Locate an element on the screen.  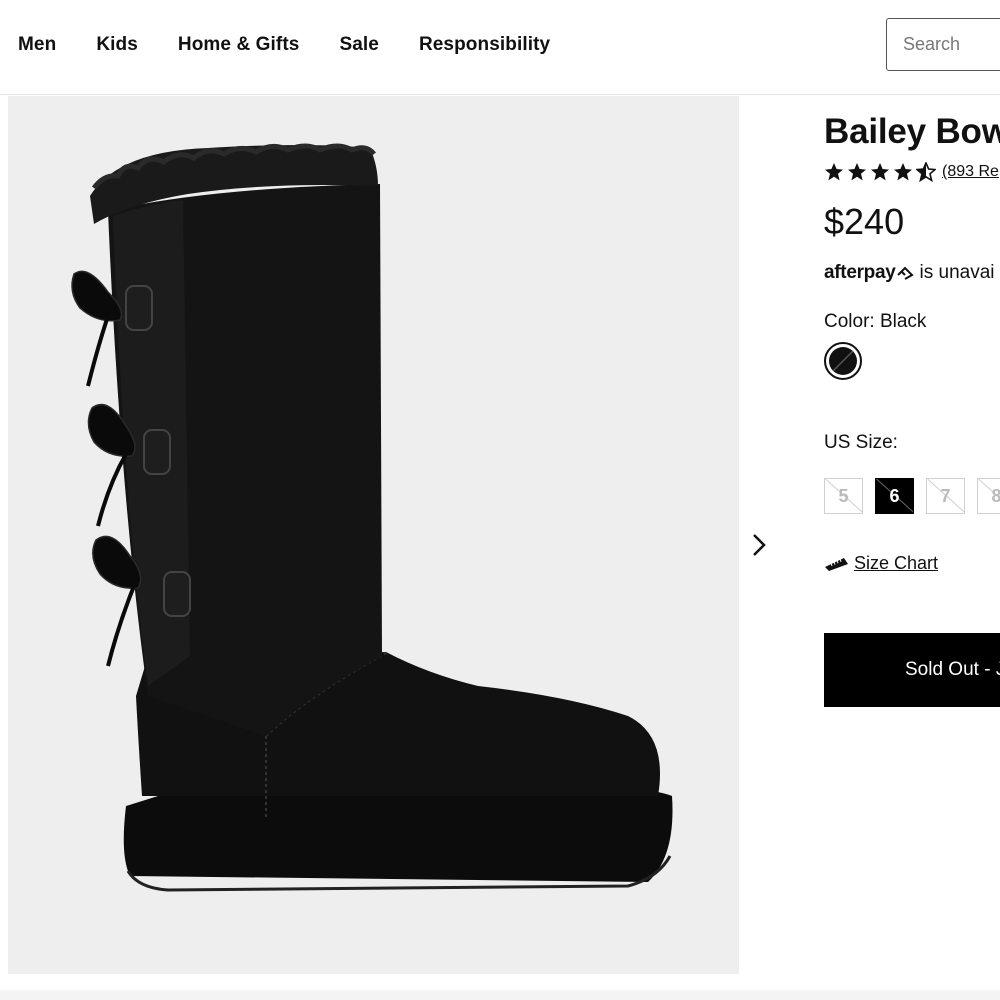
afterpay-wordmark: afterpay is located at coordinates (860, 272).